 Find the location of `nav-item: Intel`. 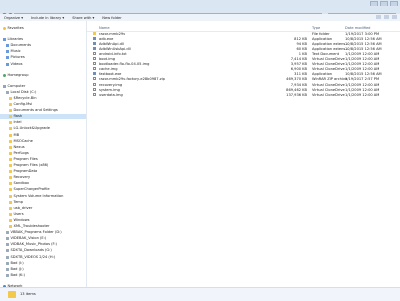

nav-item: Intel is located at coordinates (15, 122).